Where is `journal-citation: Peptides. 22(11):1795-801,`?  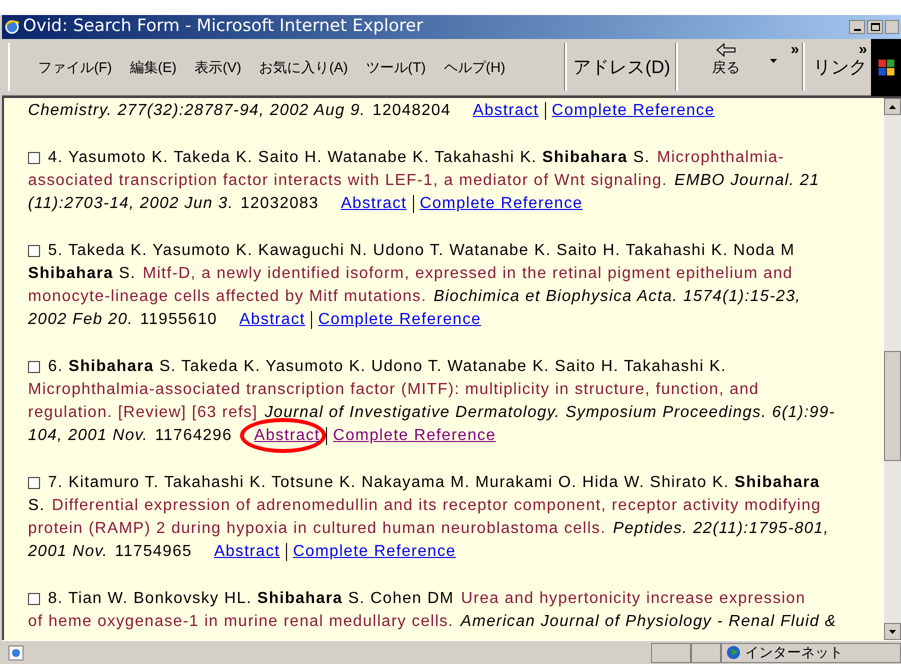
journal-citation: Peptides. 22(11):1795-801, is located at coordinates (721, 529).